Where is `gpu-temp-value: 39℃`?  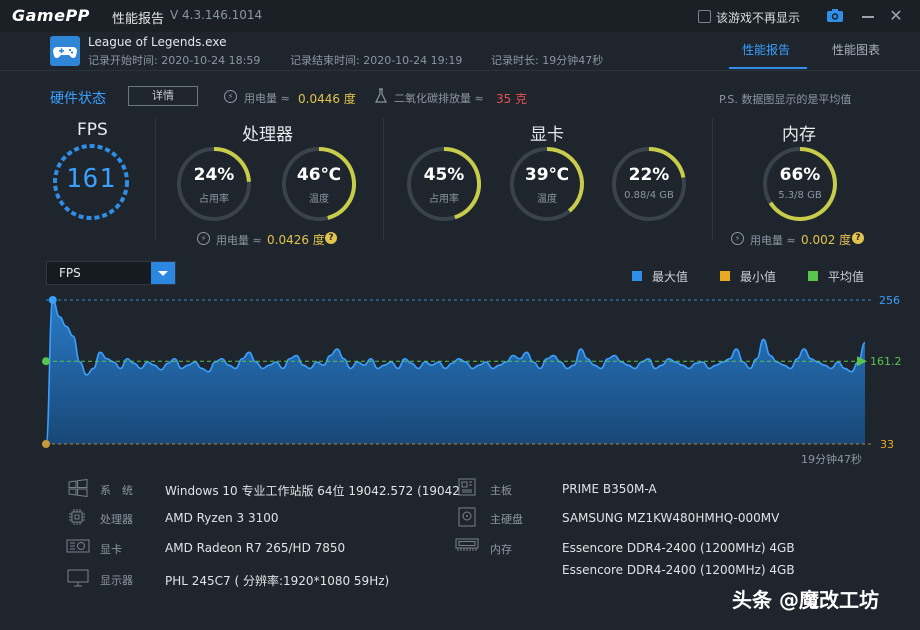 gpu-temp-value: 39℃ is located at coordinates (547, 175).